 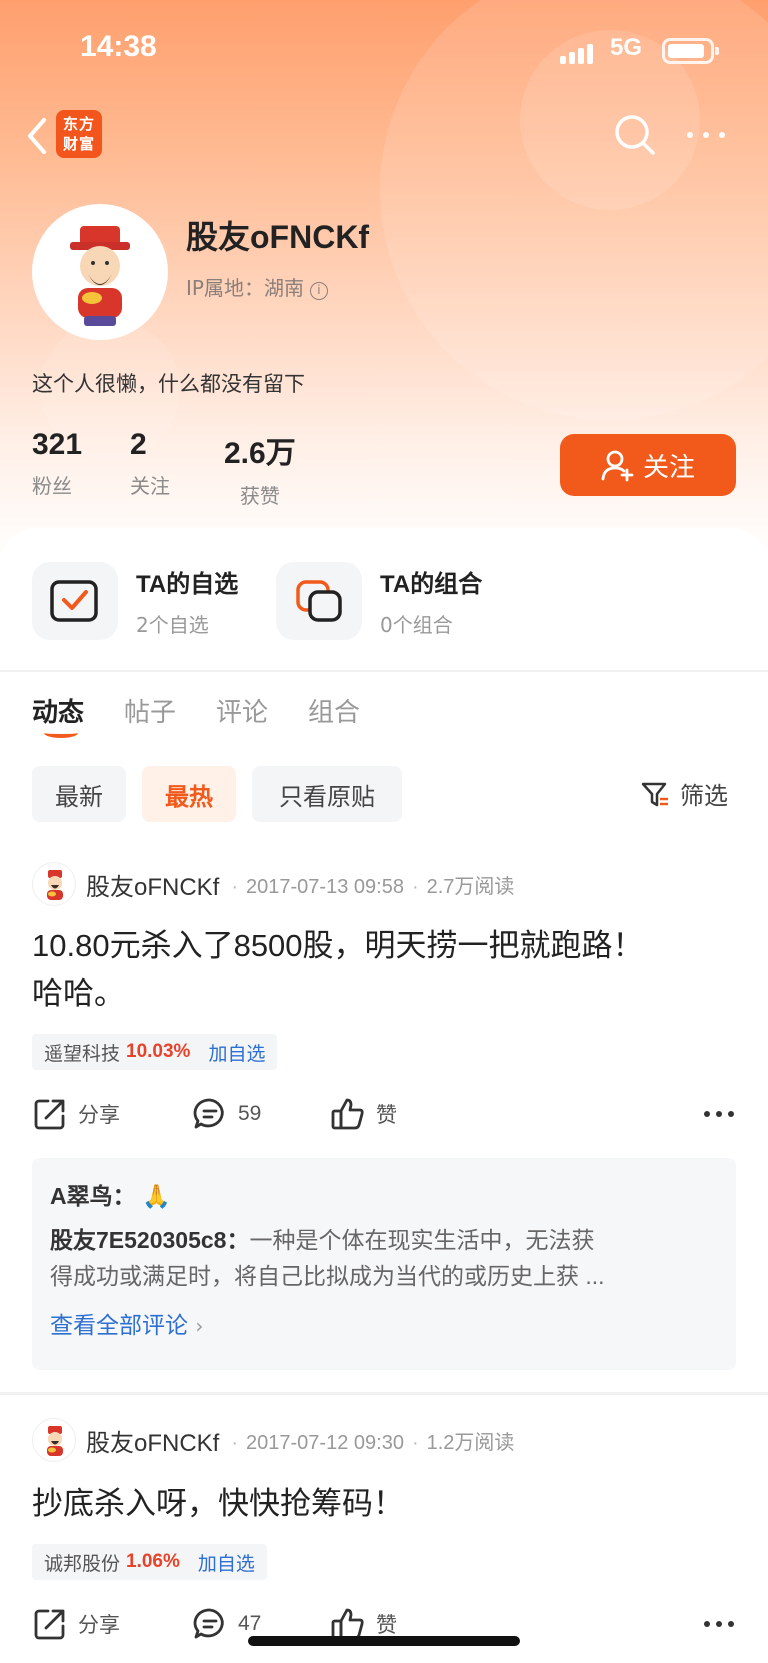 I want to click on battery-icon, so click(x=690, y=51).